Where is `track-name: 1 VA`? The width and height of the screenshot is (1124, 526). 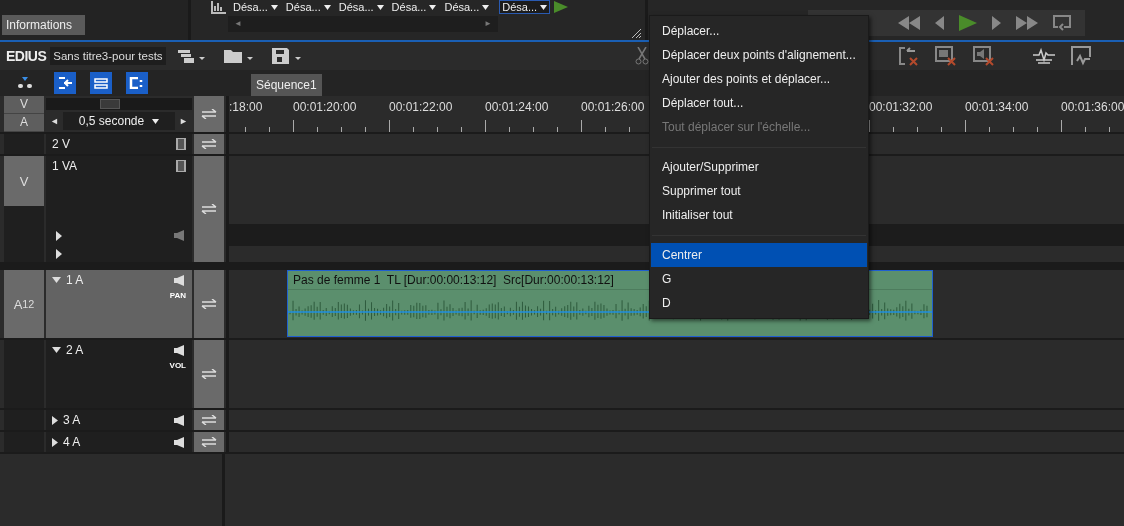
track-name: 1 VA is located at coordinates (65, 166).